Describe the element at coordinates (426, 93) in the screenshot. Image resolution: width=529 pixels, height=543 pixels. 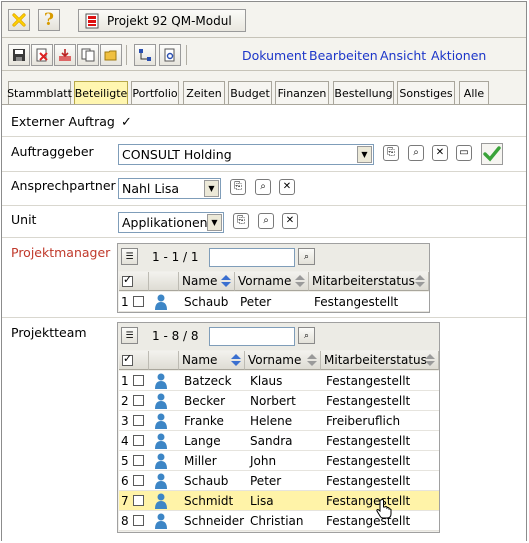
I see `tab-sonstiges: Sonstiges` at that location.